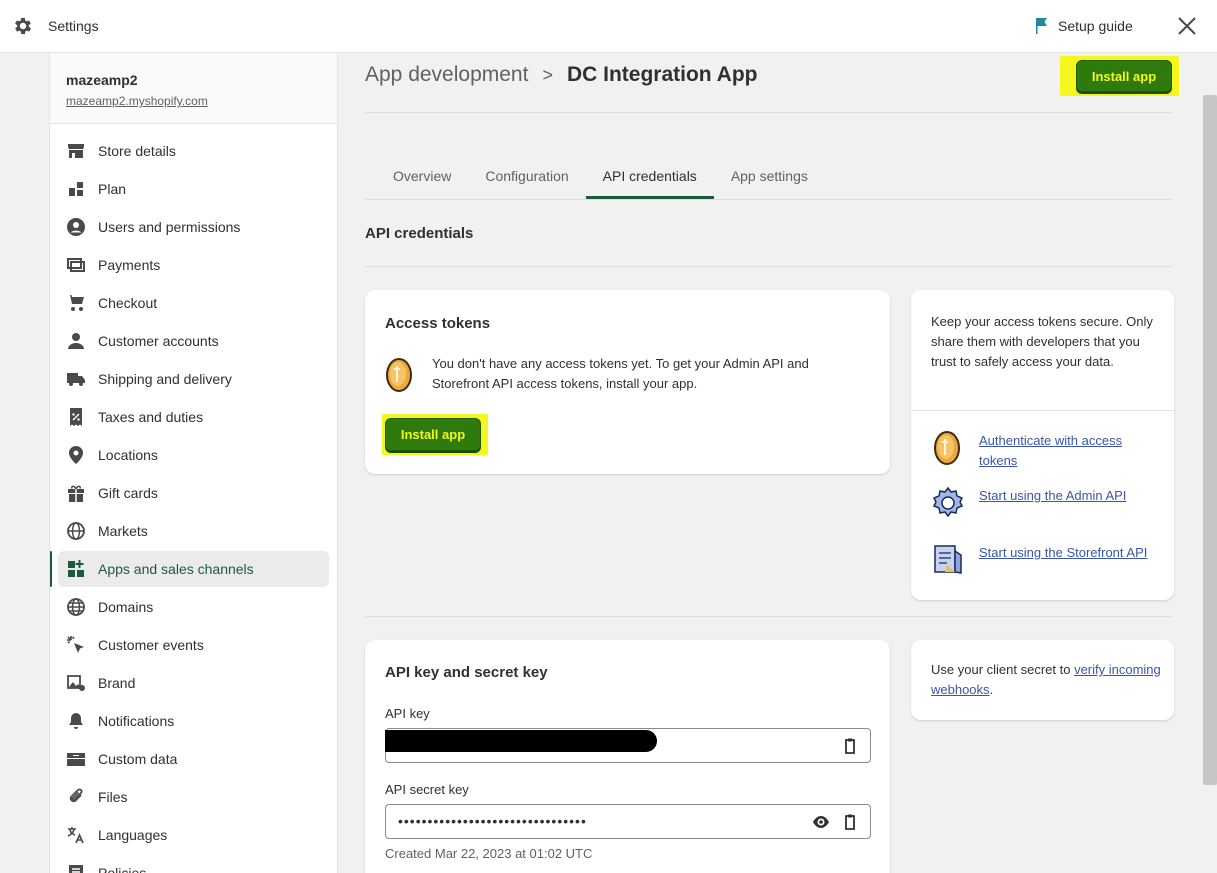 The image size is (1217, 873). I want to click on created-timestamp: Created Mar 22, 2023 at 01:02 UTC, so click(489, 853).